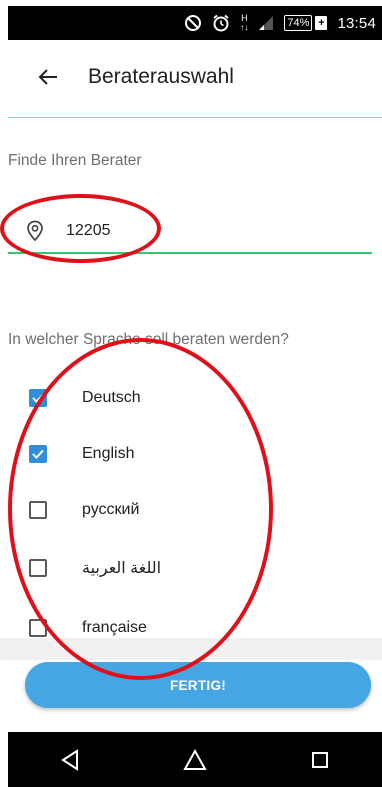 The width and height of the screenshot is (382, 787). What do you see at coordinates (356, 23) in the screenshot?
I see `status-clock: 13:54` at bounding box center [356, 23].